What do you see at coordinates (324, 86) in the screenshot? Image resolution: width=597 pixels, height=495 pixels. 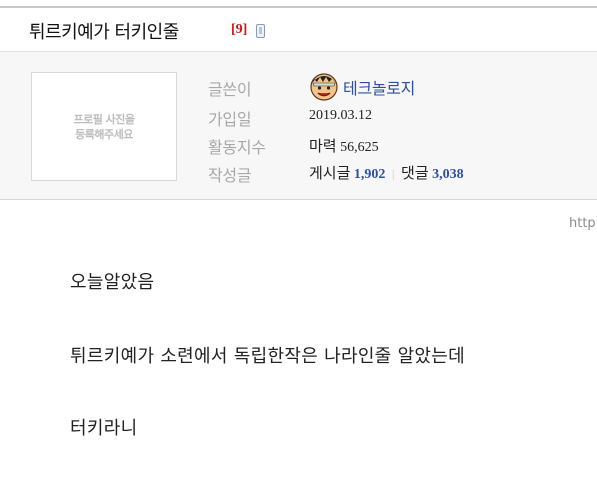 I see `user-avatar-icon` at bounding box center [324, 86].